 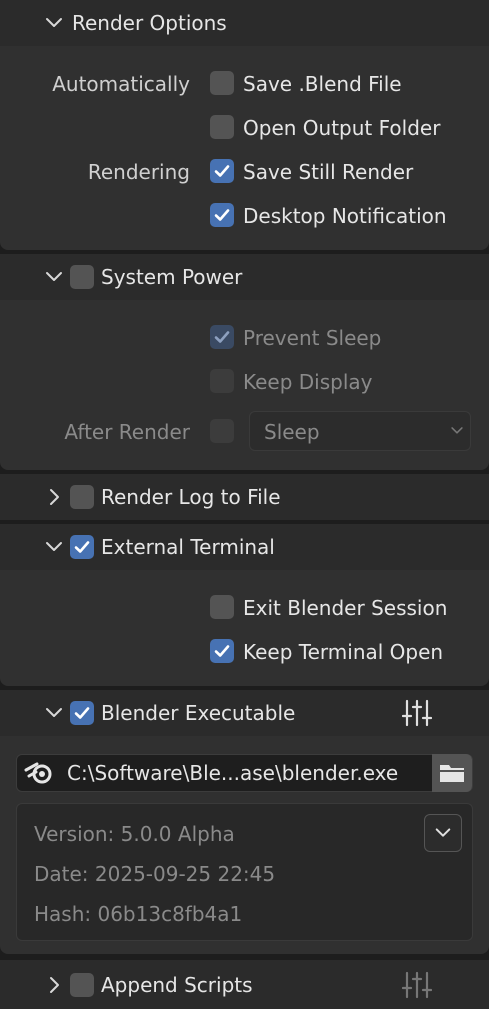 What do you see at coordinates (312, 338) in the screenshot?
I see `prevent-sleep-label: Prevent Sleep` at bounding box center [312, 338].